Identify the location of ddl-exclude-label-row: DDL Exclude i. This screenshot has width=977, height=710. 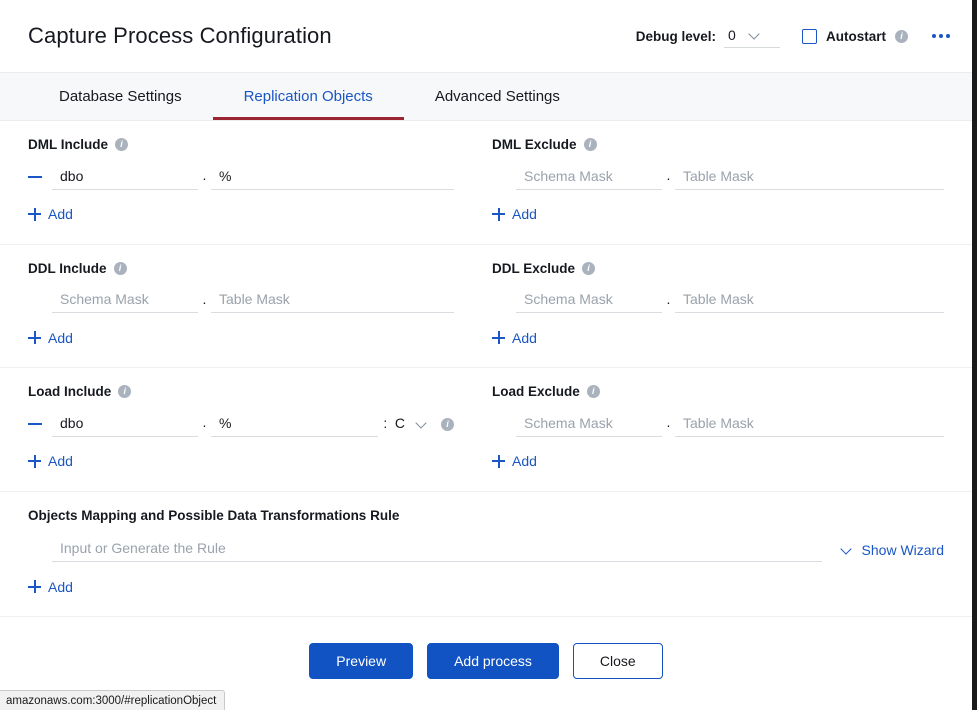
(718, 268).